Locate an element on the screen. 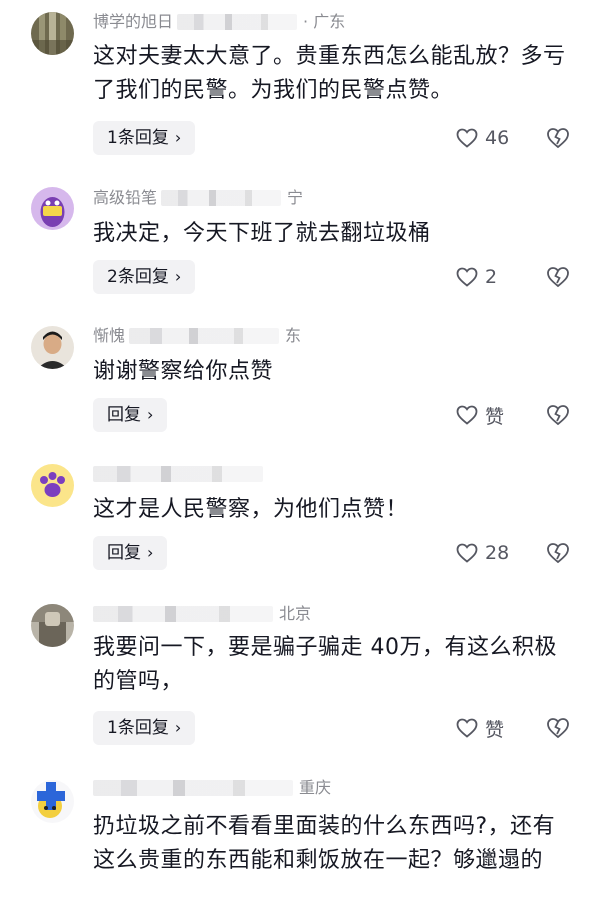 This screenshot has width=600, height=915. like-count: 46 is located at coordinates (497, 138).